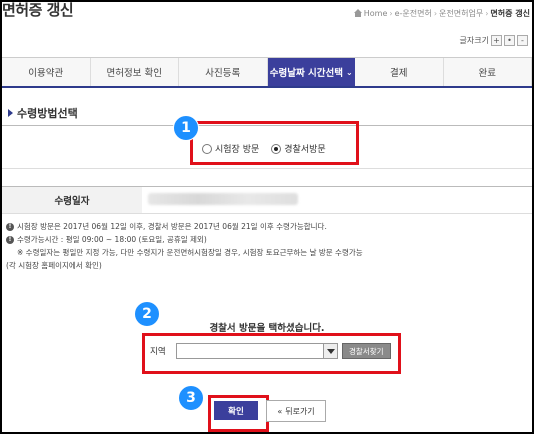 The height and width of the screenshot is (434, 534). I want to click on font-size-reset-button: •, so click(509, 40).